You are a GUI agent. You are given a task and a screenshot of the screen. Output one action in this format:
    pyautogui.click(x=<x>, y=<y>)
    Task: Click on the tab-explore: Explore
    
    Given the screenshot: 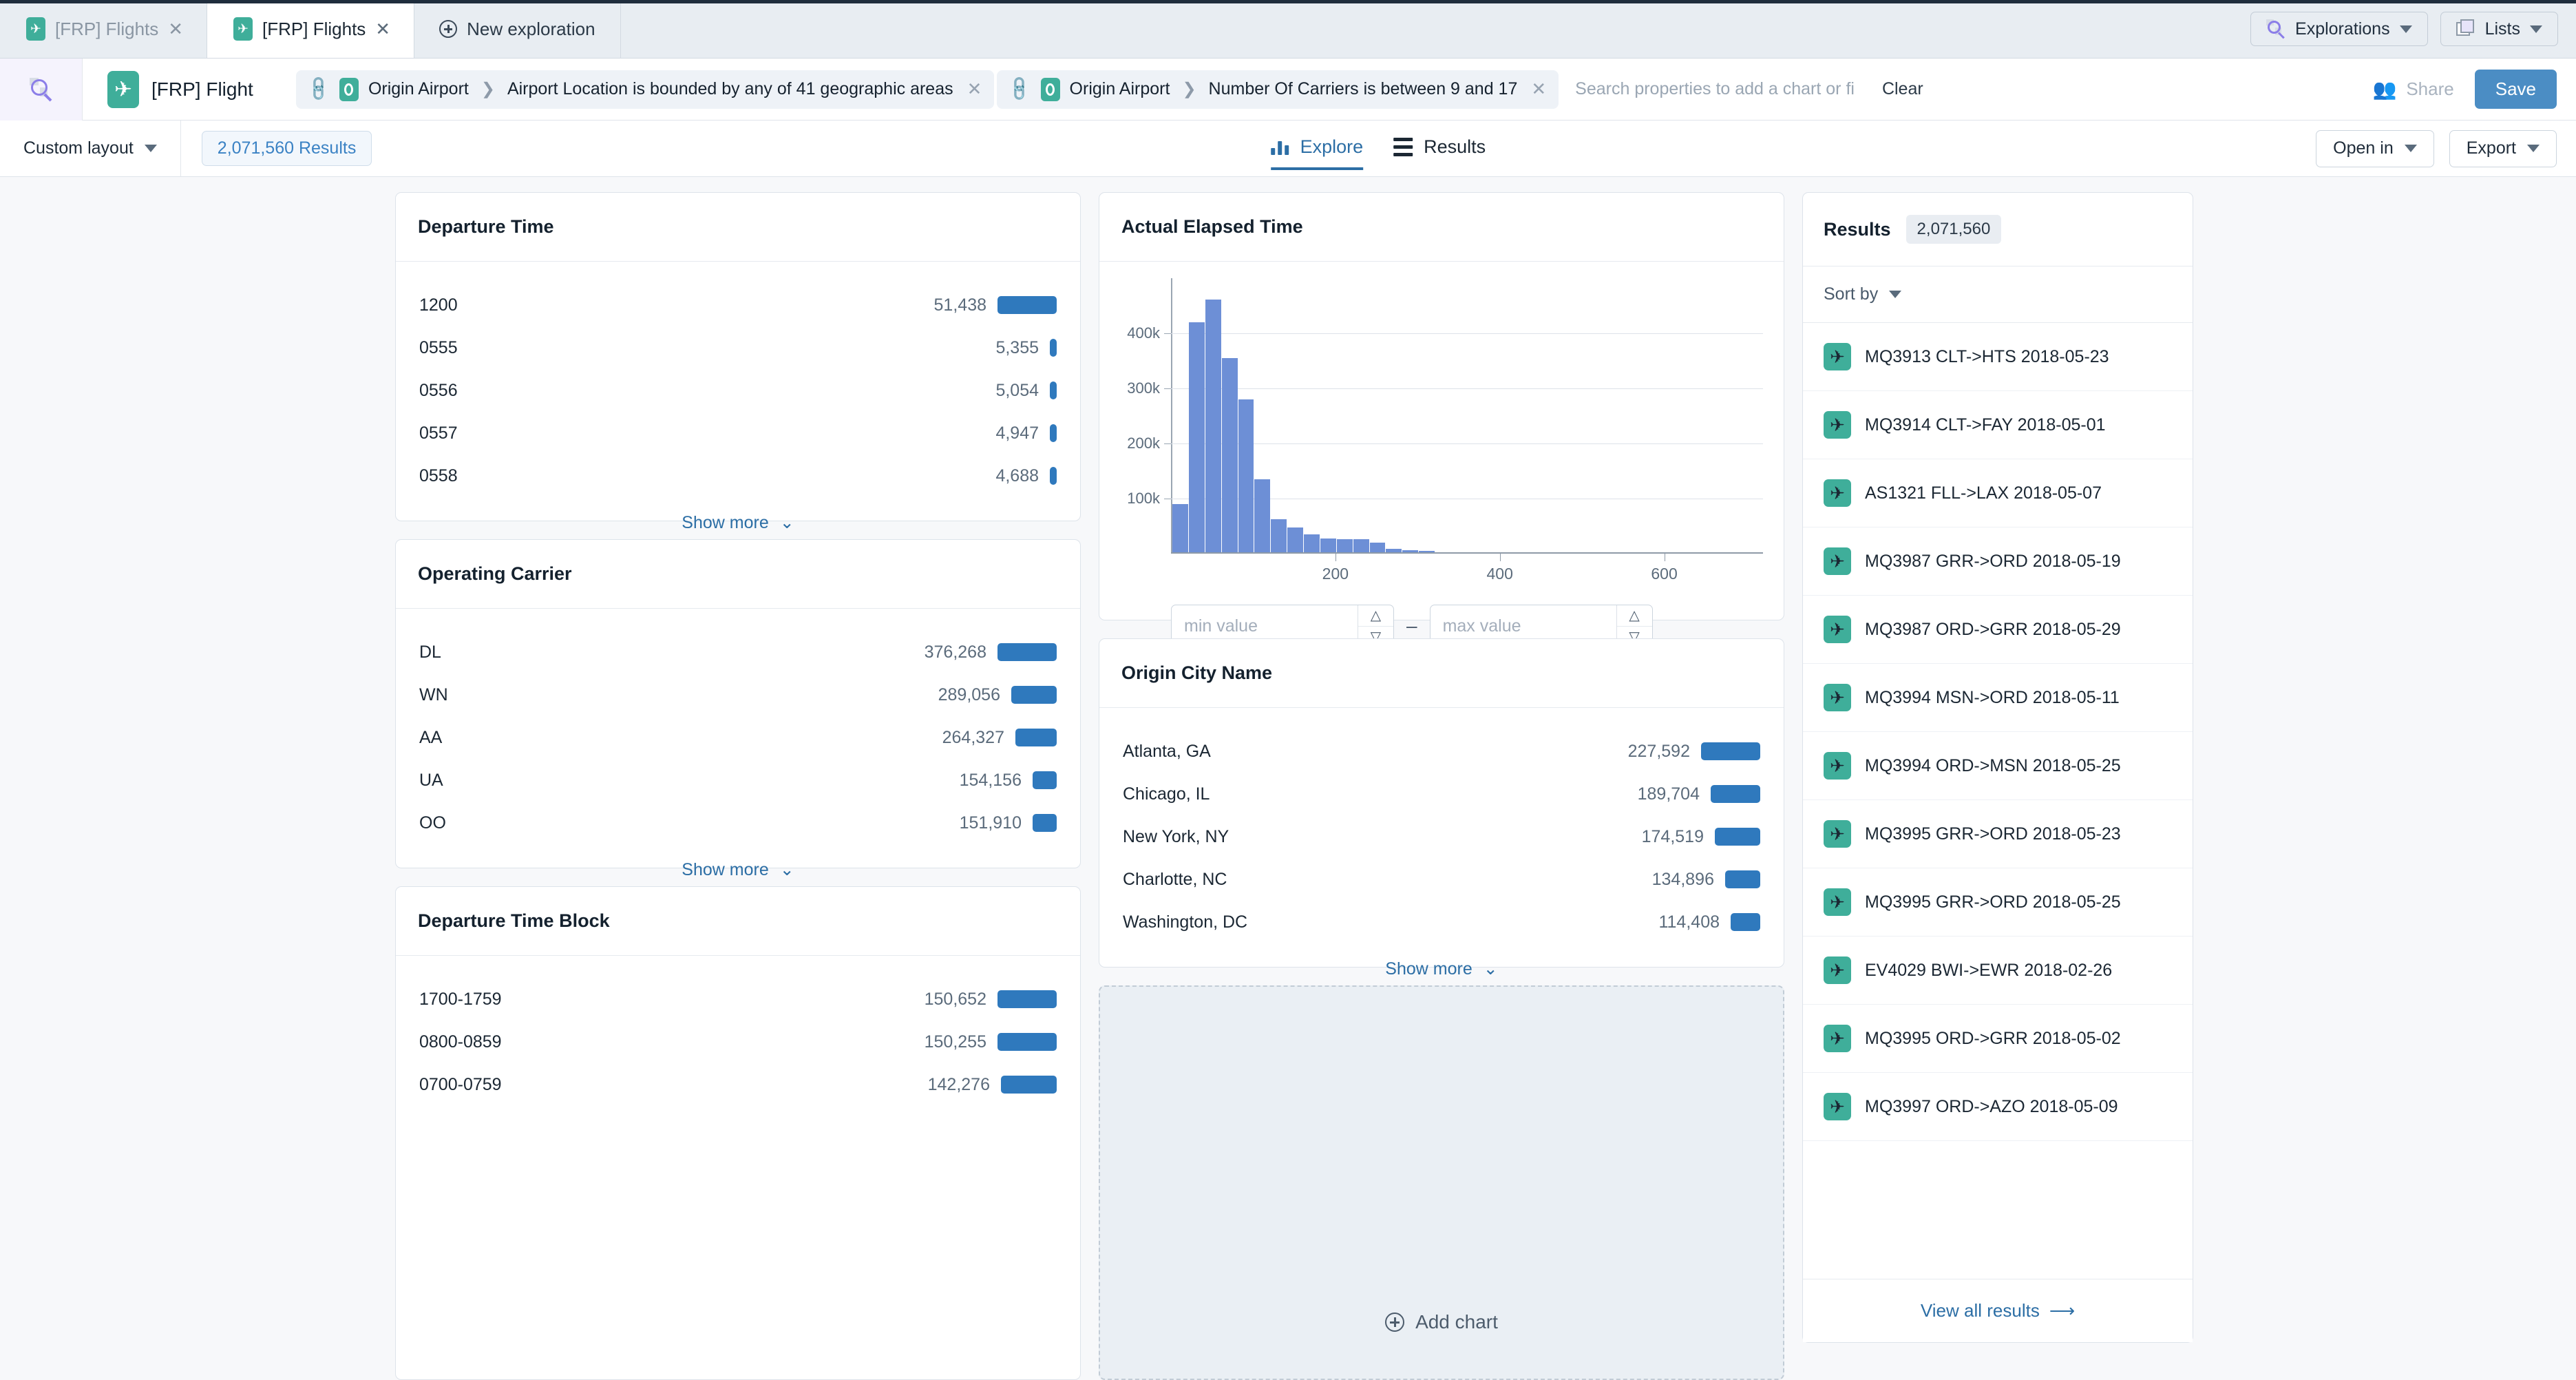 What is the action you would take?
    pyautogui.click(x=1318, y=153)
    